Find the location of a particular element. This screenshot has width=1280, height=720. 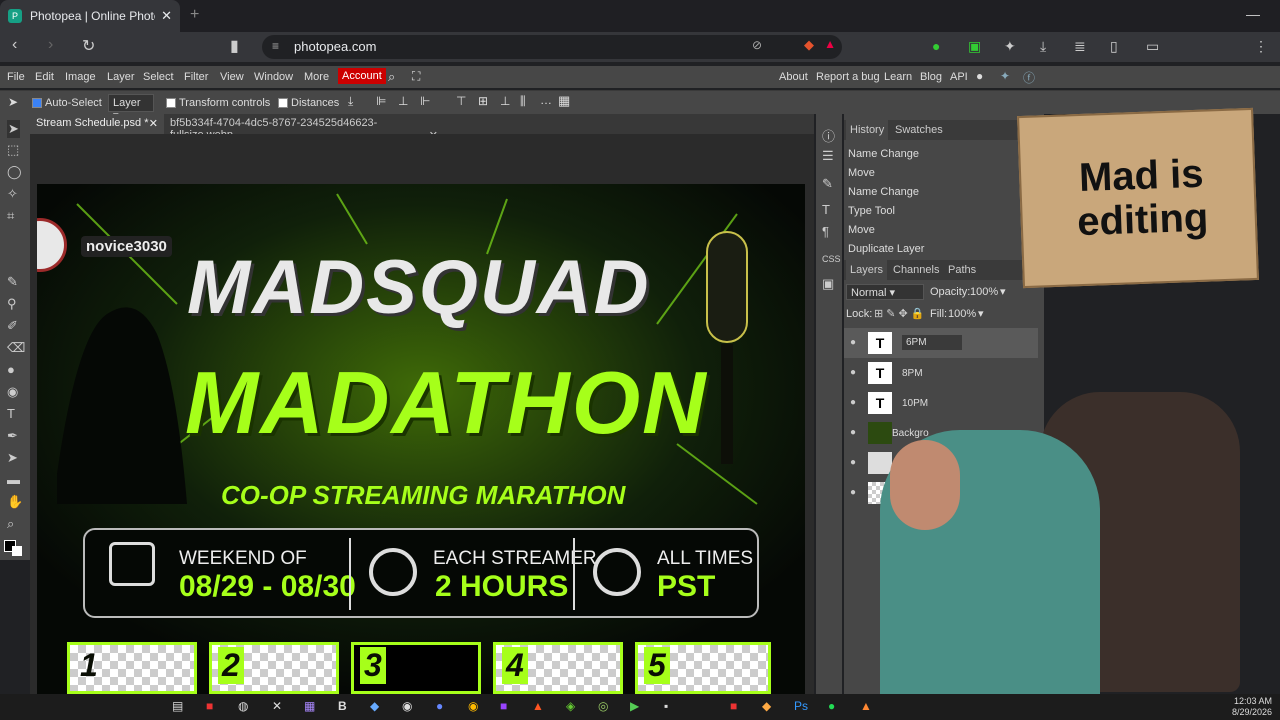

layer-select: Layer ▾ is located at coordinates (131, 108).